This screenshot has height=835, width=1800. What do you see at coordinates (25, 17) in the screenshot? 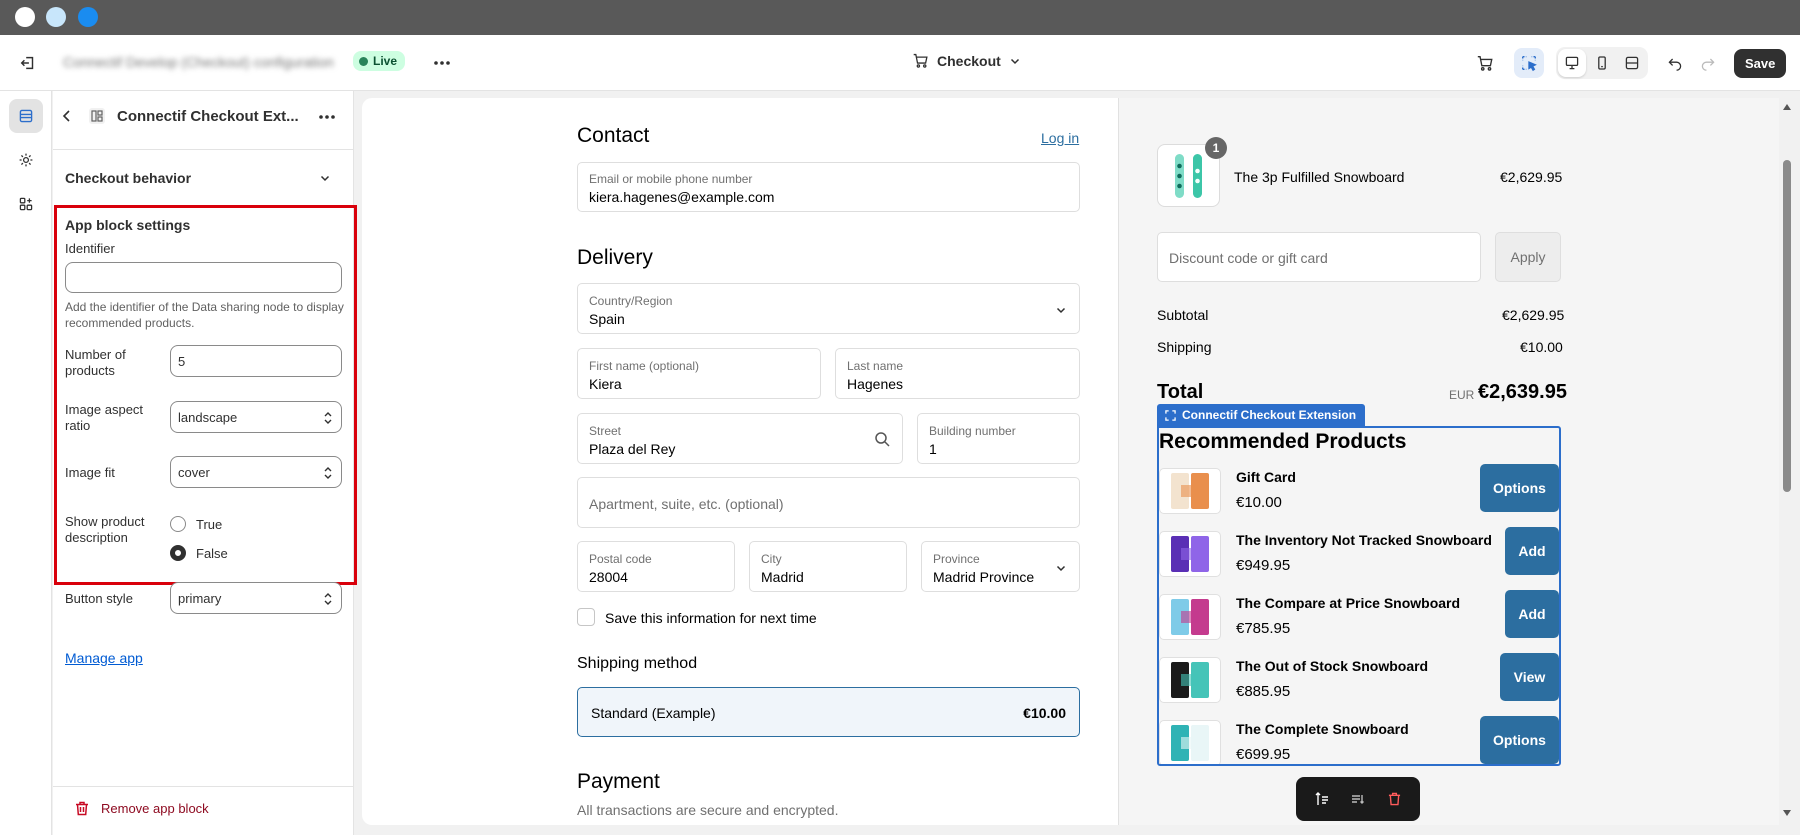
I see `window-close-dot` at bounding box center [25, 17].